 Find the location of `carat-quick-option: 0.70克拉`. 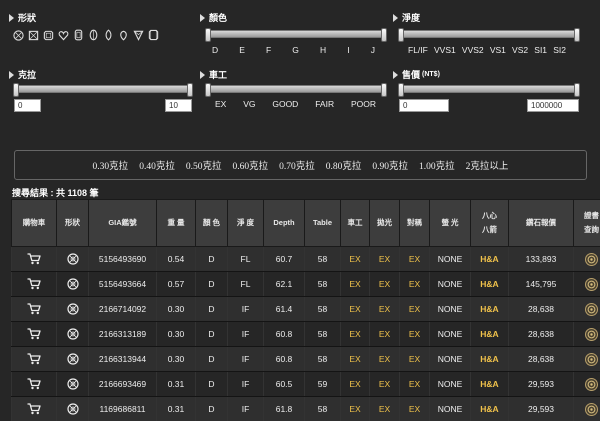

carat-quick-option: 0.70克拉 is located at coordinates (297, 165).